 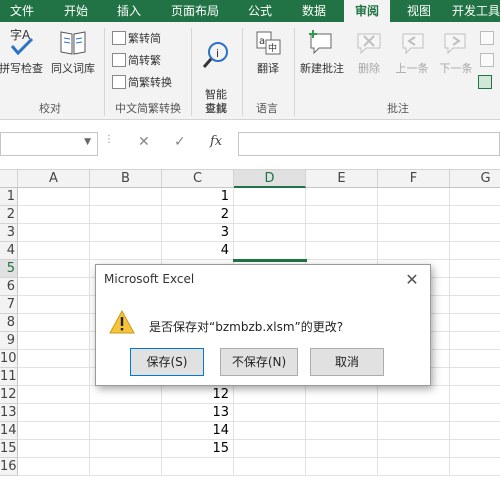 I want to click on row-header: 2, so click(x=9, y=215).